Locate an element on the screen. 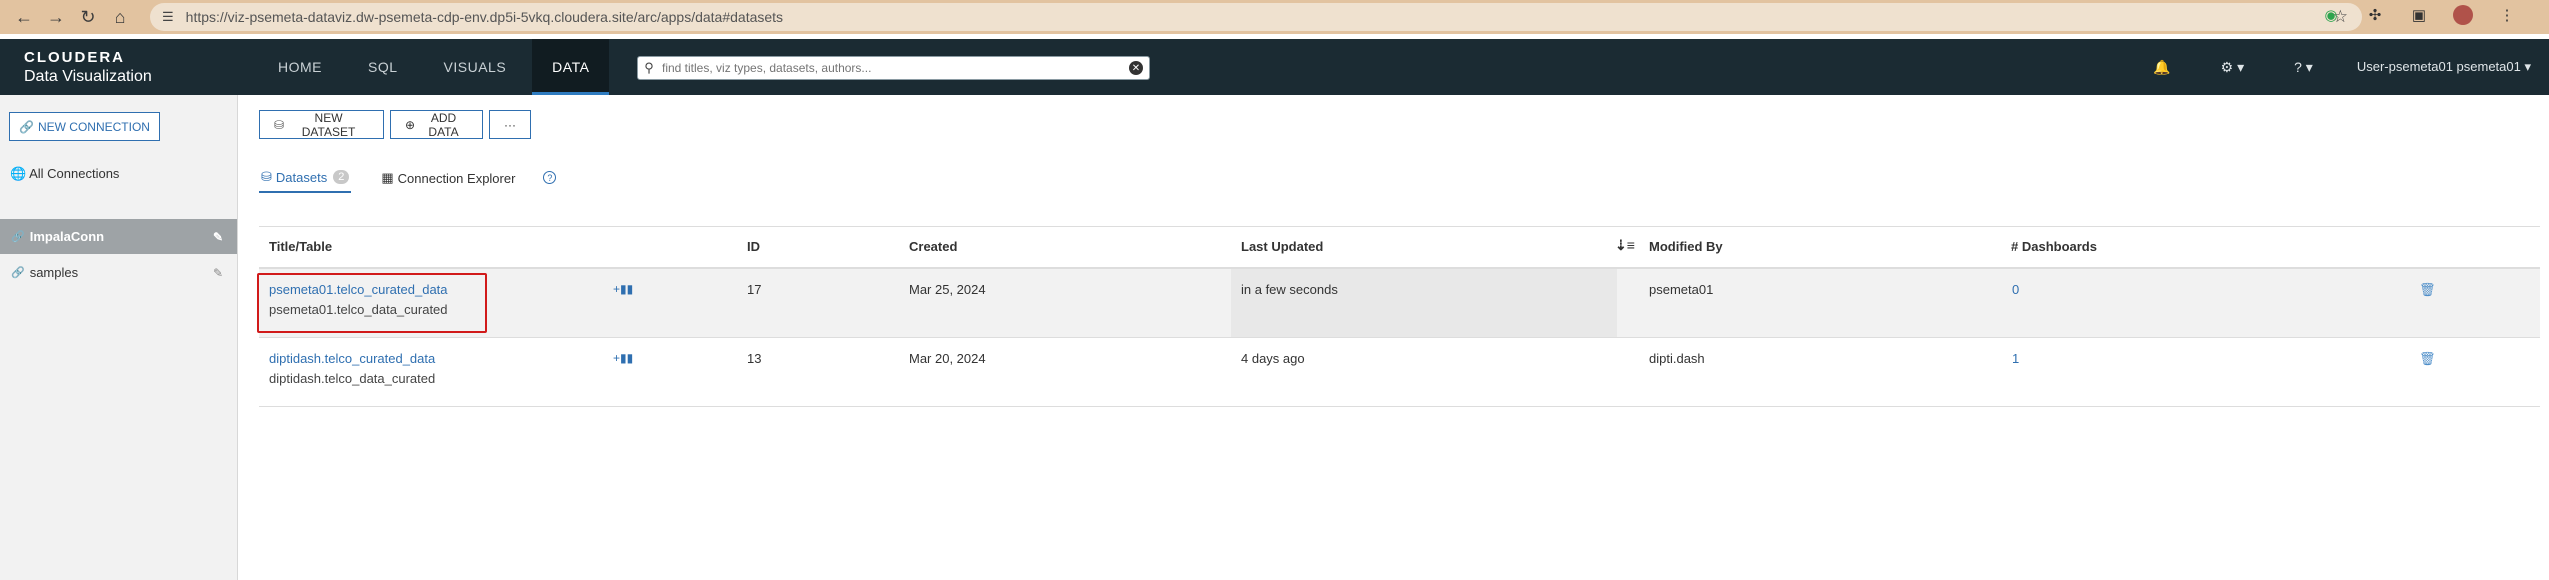 This screenshot has height=580, width=2549. url-path: /arc/apps/data#datasets is located at coordinates (708, 17).